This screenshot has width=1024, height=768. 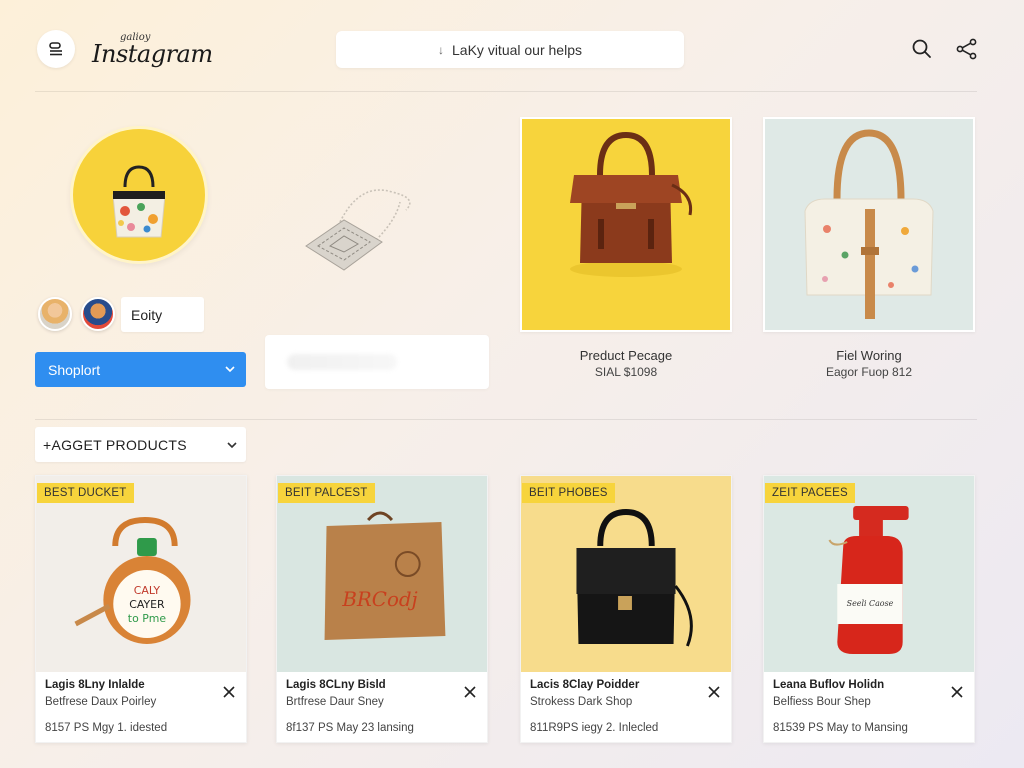 I want to click on product-subtitle: Brtfrese Daur Sney, so click(x=335, y=702).